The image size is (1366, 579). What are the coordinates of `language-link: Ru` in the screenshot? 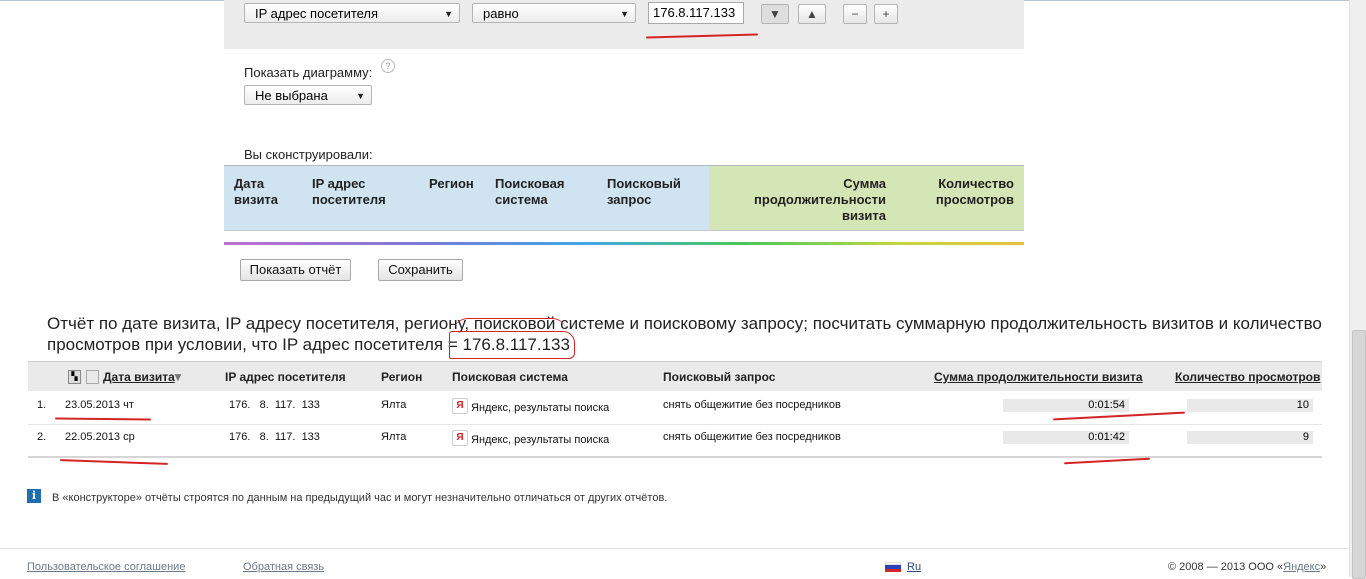 It's located at (914, 567).